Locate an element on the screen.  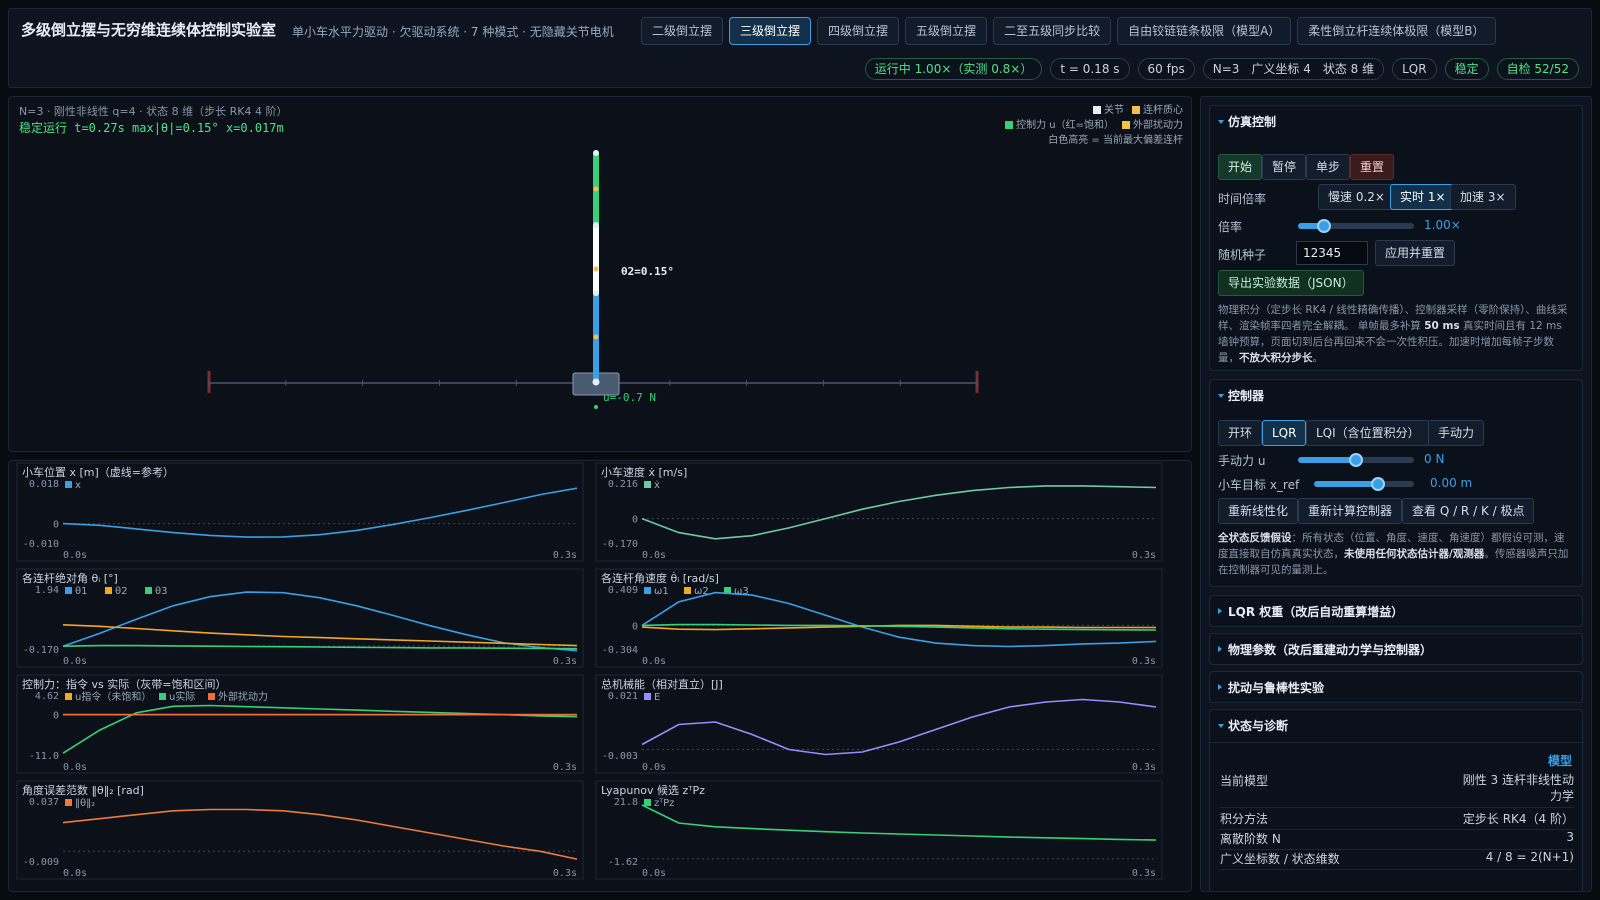
lqr-weights-header: LQR 权重（改后自动重算增益） is located at coordinates (1396, 612).